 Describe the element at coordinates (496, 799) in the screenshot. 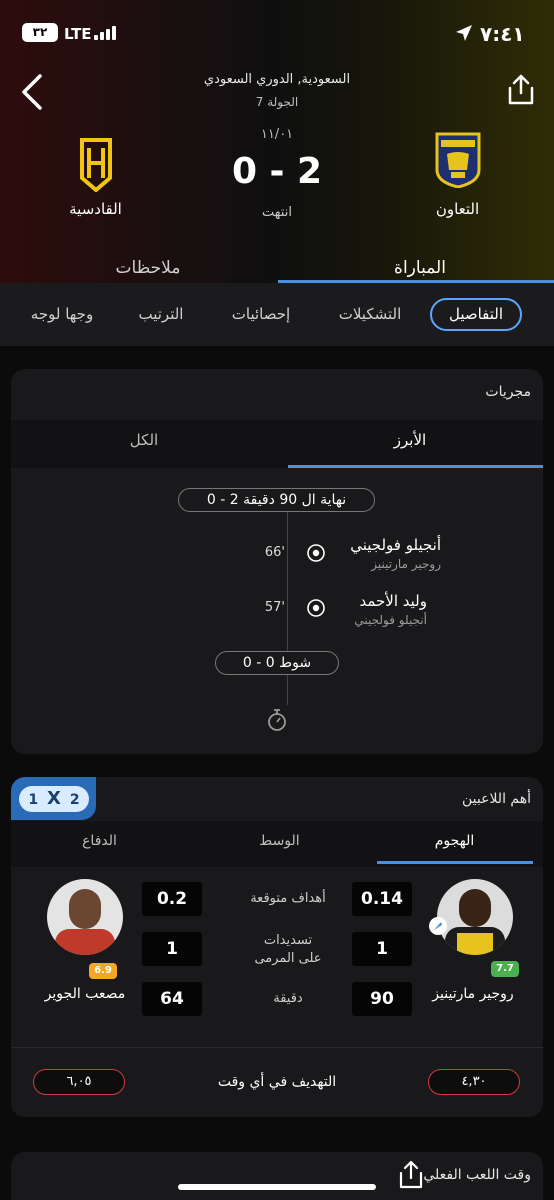

I see `top-players-title: أهم اللاعبين` at that location.